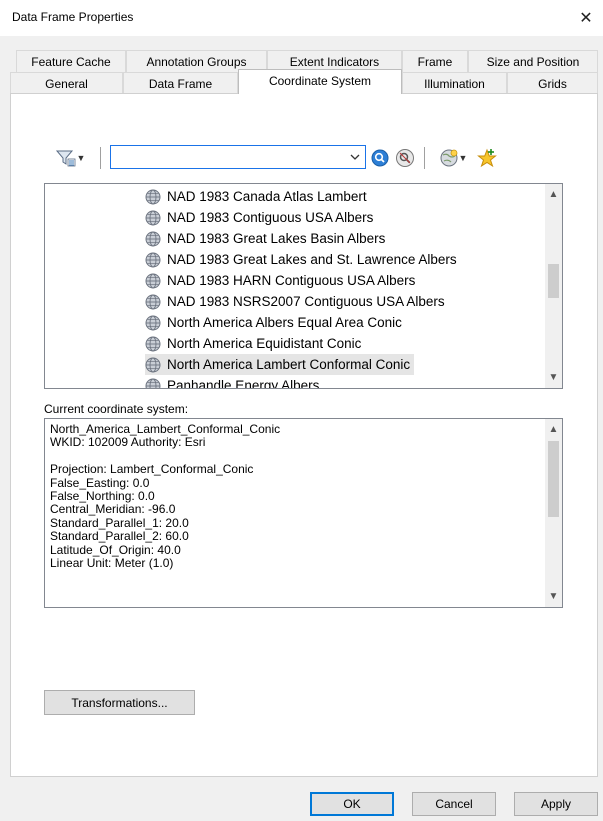  I want to click on tab-general: General, so click(66, 83).